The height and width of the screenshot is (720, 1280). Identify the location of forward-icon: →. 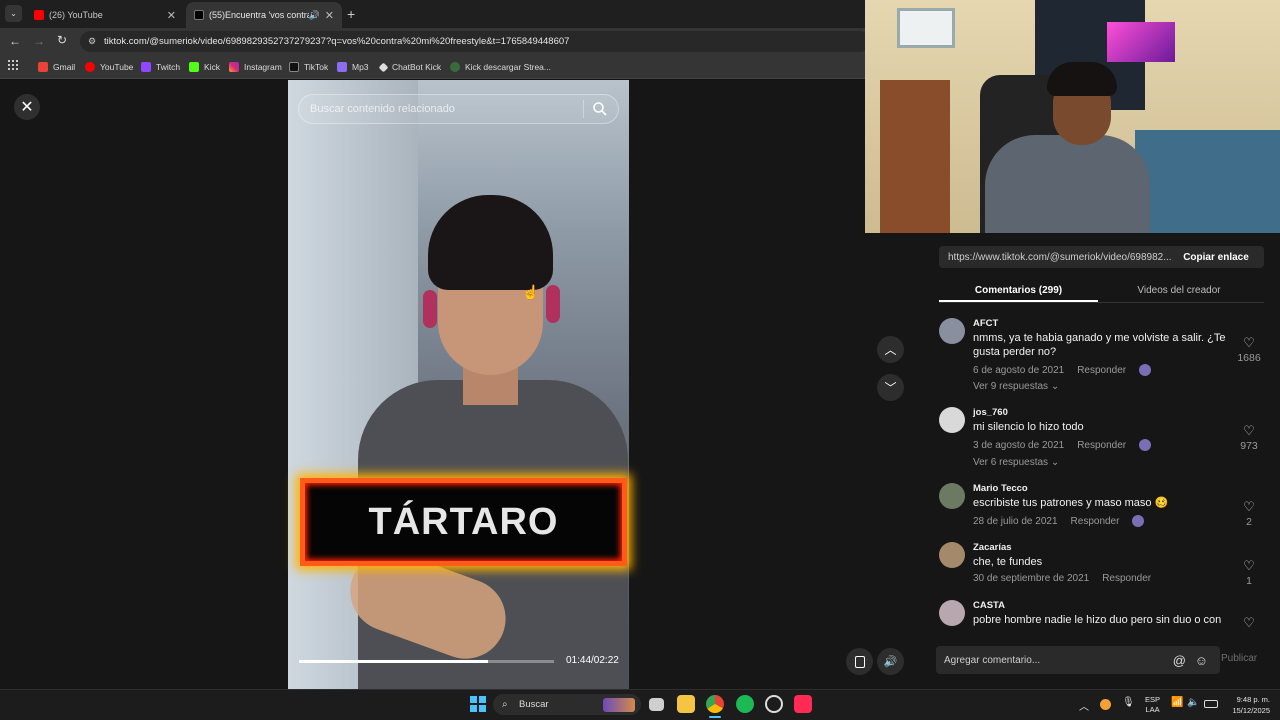
(39, 41).